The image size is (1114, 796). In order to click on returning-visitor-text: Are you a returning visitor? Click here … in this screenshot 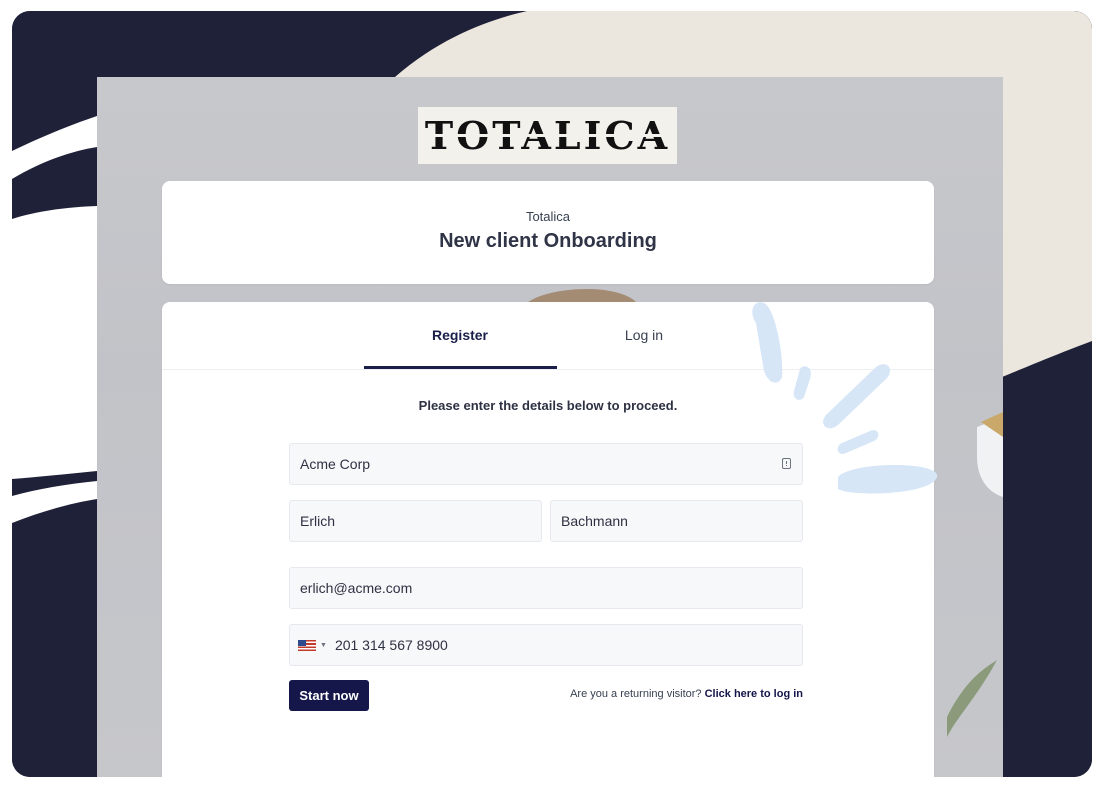, I will do `click(686, 694)`.